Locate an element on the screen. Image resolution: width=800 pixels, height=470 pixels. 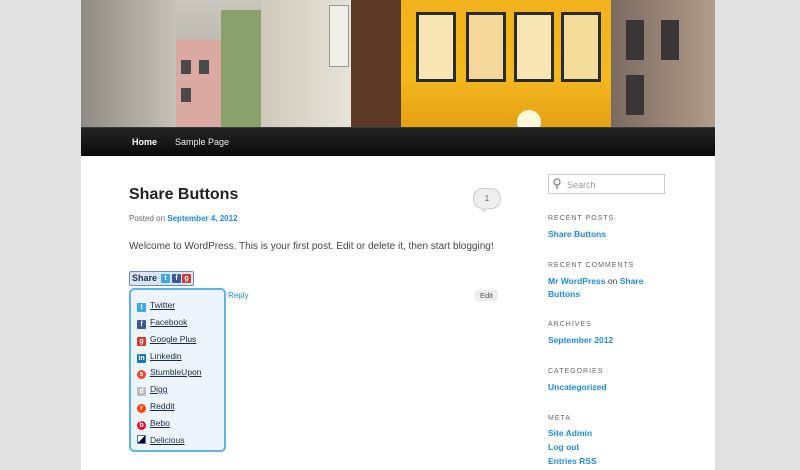
reply-link: Reply is located at coordinates (238, 295).